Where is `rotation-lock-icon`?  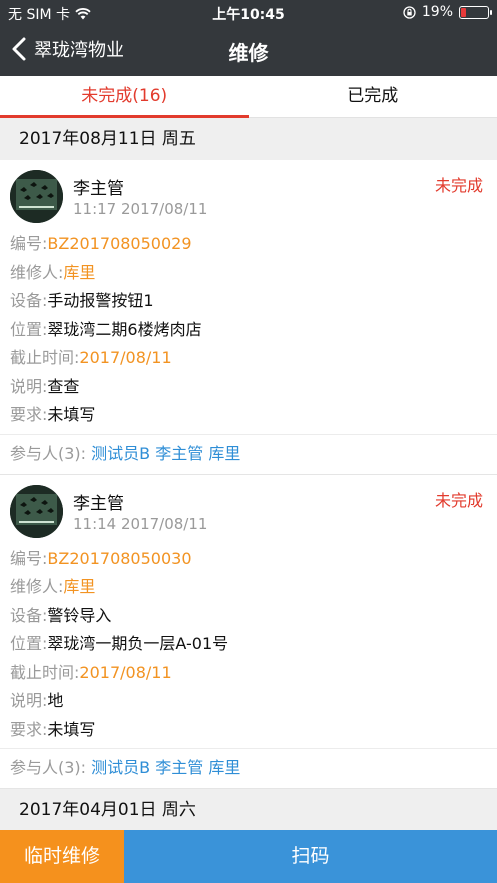 rotation-lock-icon is located at coordinates (409, 12).